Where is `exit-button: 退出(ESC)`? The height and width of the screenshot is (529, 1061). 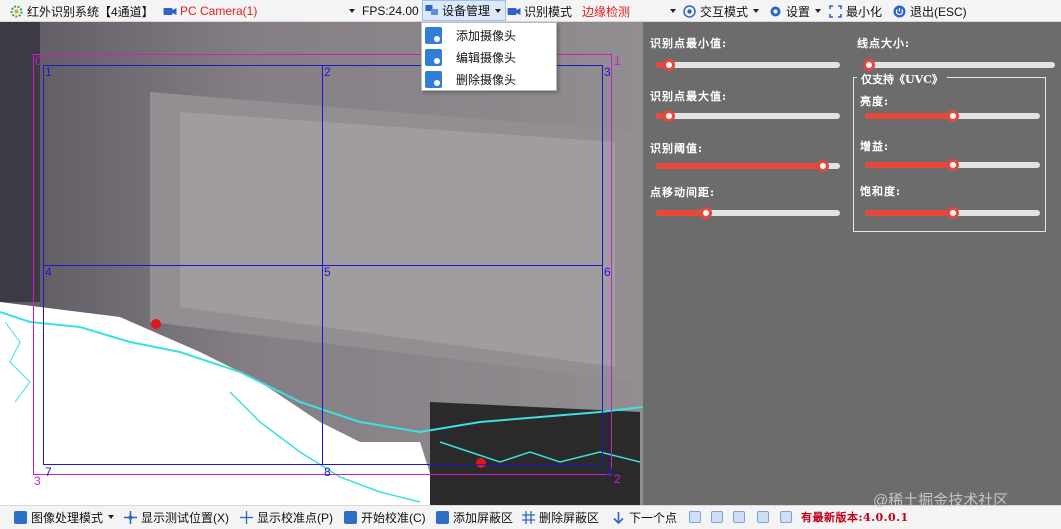 exit-button: 退出(ESC) is located at coordinates (930, 11).